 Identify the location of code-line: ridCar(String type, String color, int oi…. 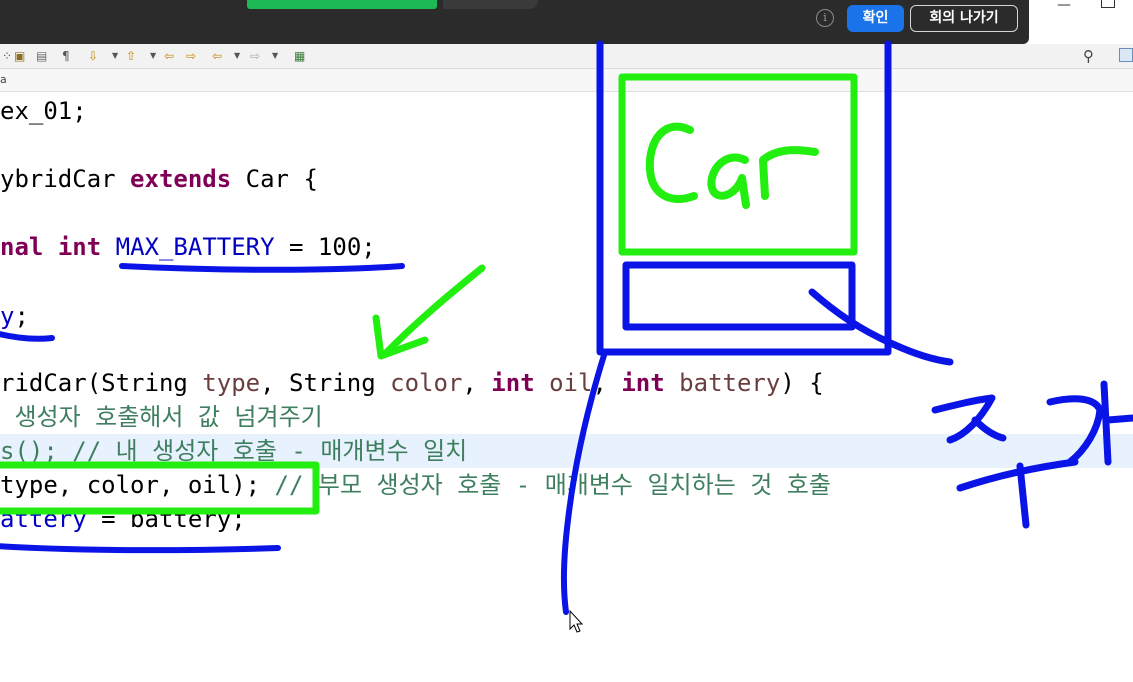
(412, 383).